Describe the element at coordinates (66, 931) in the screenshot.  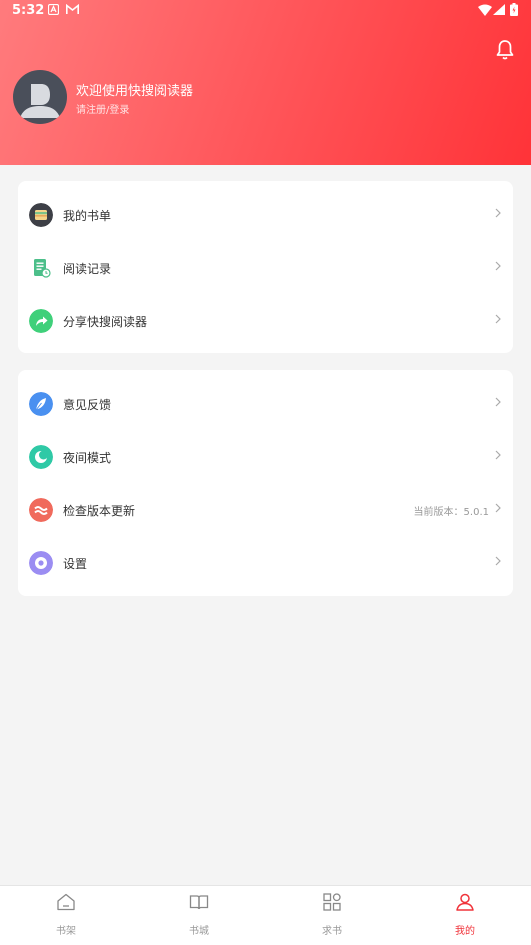
I see `tab-label: 书架` at that location.